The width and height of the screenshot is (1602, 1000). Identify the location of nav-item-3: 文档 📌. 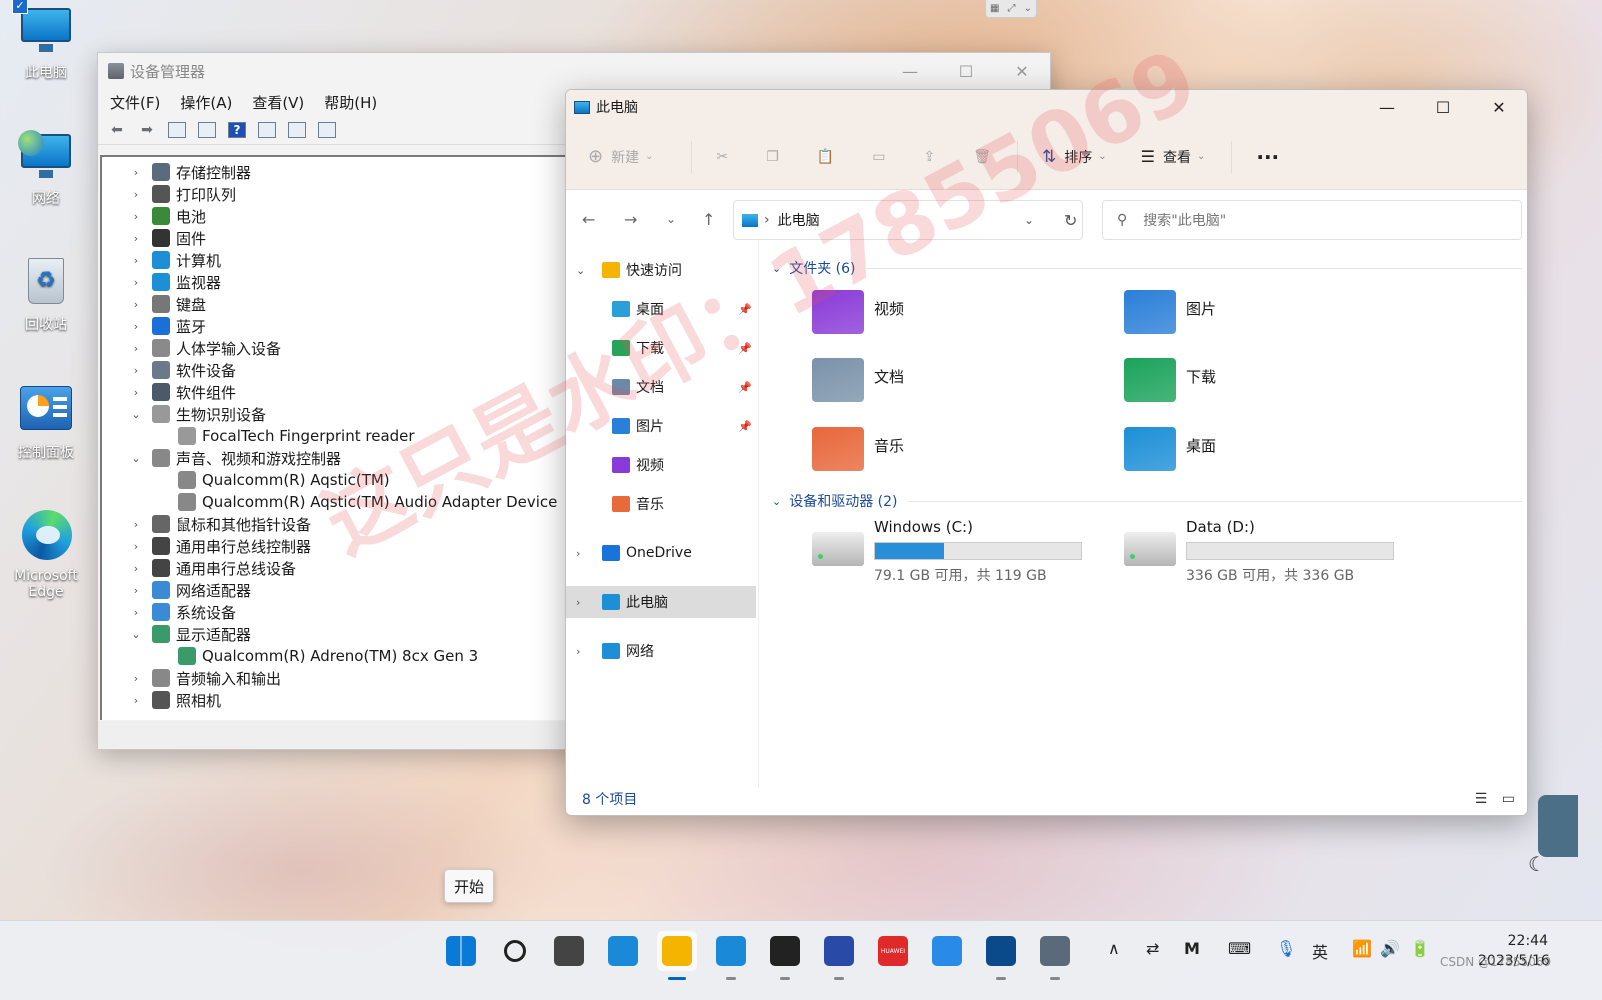
(661, 387).